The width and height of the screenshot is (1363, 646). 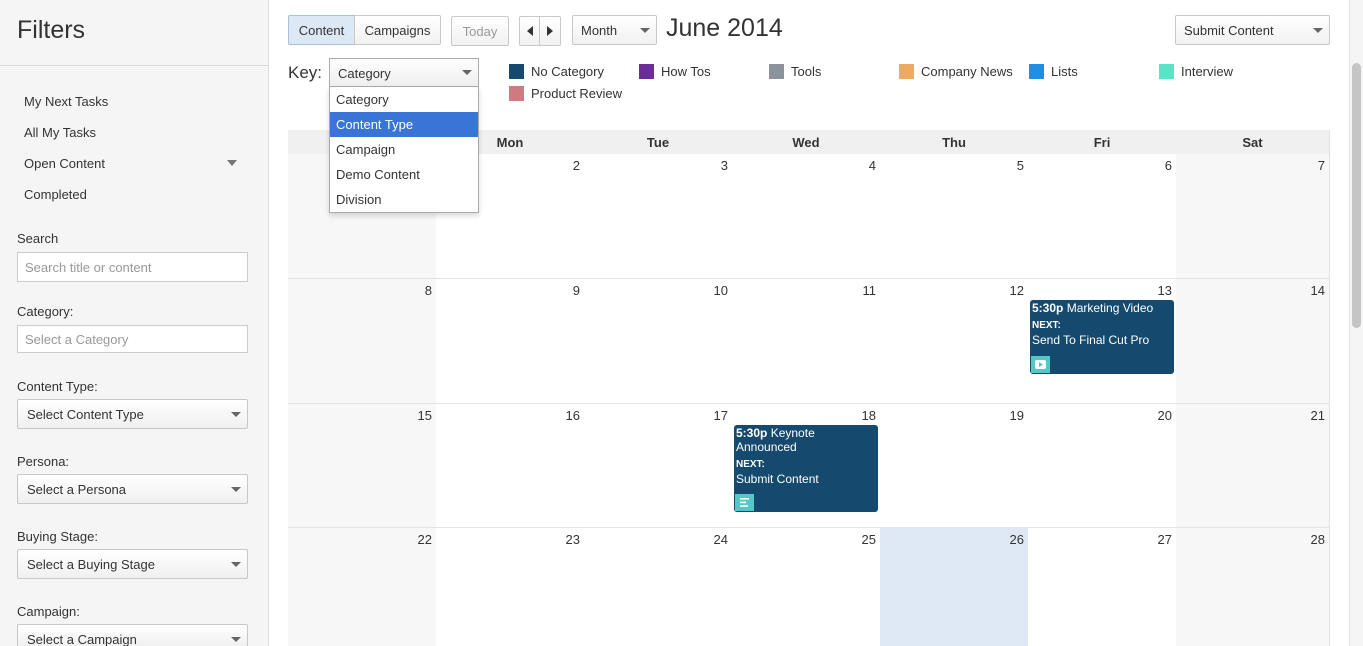 I want to click on legend-how-tos: How Tos, so click(x=675, y=71).